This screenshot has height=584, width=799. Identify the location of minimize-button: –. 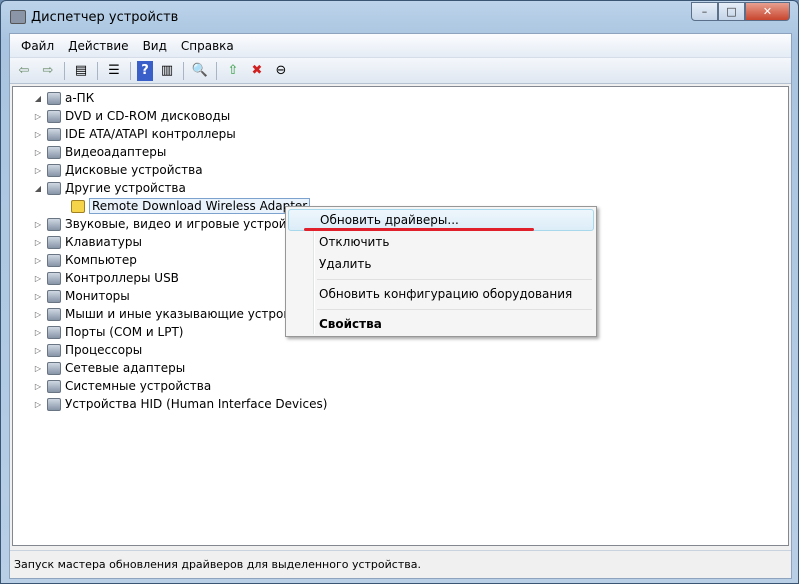
(704, 11).